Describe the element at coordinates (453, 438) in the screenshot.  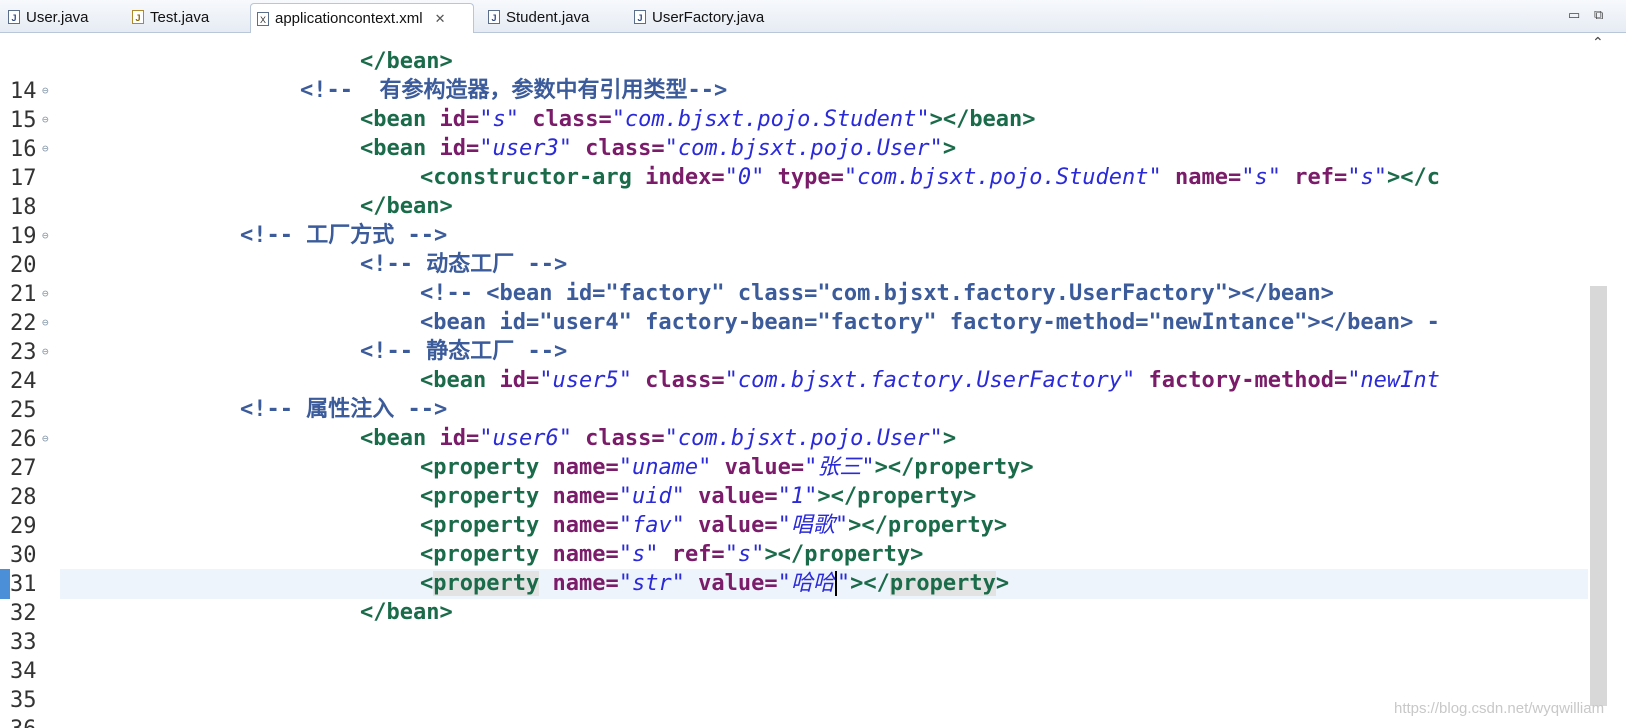
I see `code-attr: id=` at that location.